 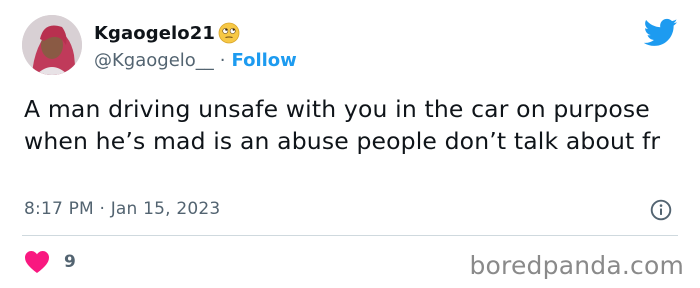 I want to click on watermark: boredpanda.com, so click(x=576, y=265).